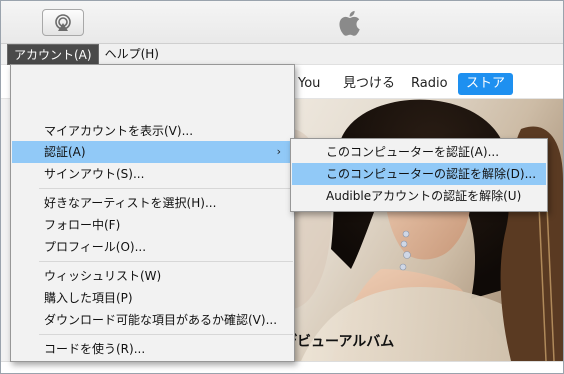 This screenshot has height=374, width=564. I want to click on menu-item-following: フォロー中(F), so click(152, 225).